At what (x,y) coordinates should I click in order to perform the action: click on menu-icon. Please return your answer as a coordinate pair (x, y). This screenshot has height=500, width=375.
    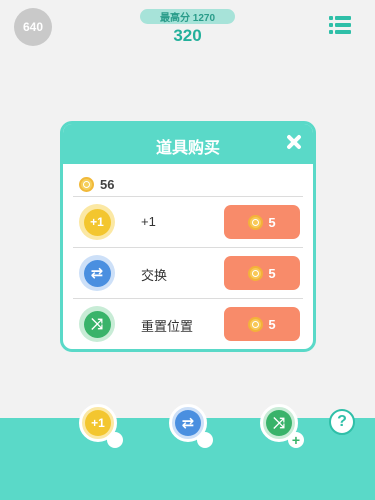
    Looking at the image, I should click on (340, 25).